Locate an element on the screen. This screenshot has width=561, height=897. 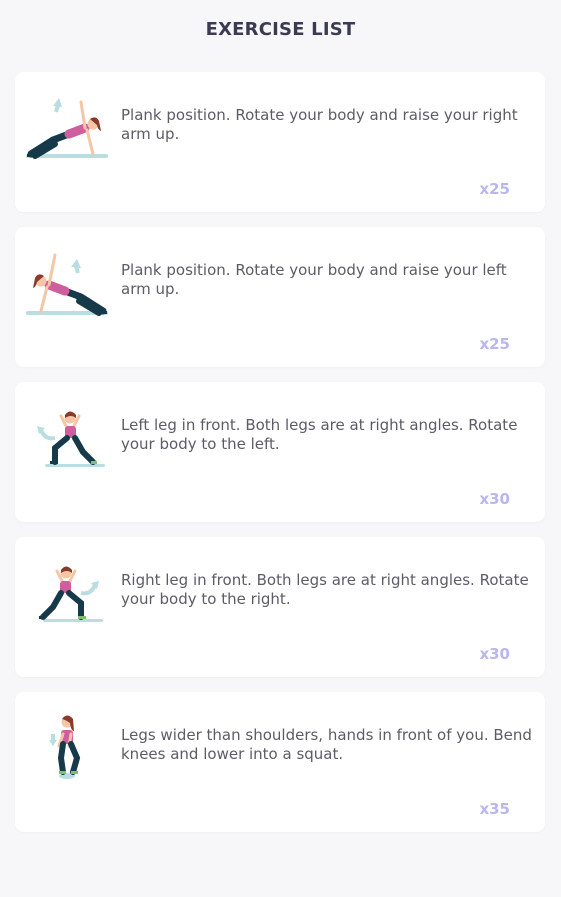
reps-count: x35 is located at coordinates (494, 809).